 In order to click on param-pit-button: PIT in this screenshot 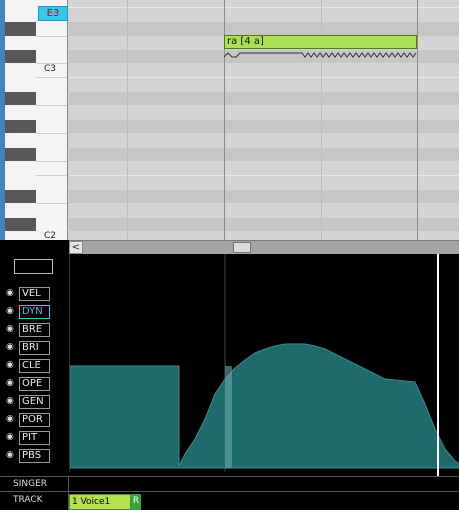, I will do `click(34, 438)`.